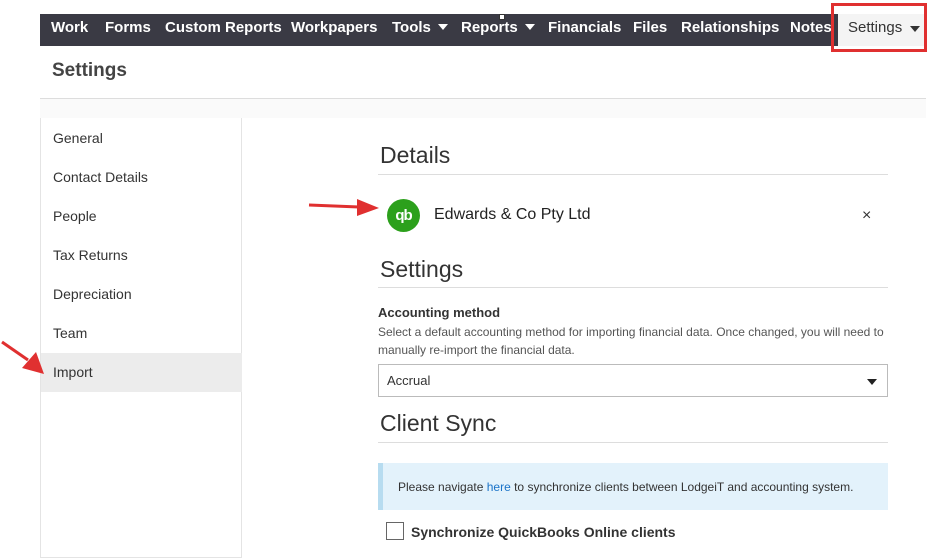 The image size is (931, 558). What do you see at coordinates (141, 333) in the screenshot?
I see `sidebar-item-team: Team` at bounding box center [141, 333].